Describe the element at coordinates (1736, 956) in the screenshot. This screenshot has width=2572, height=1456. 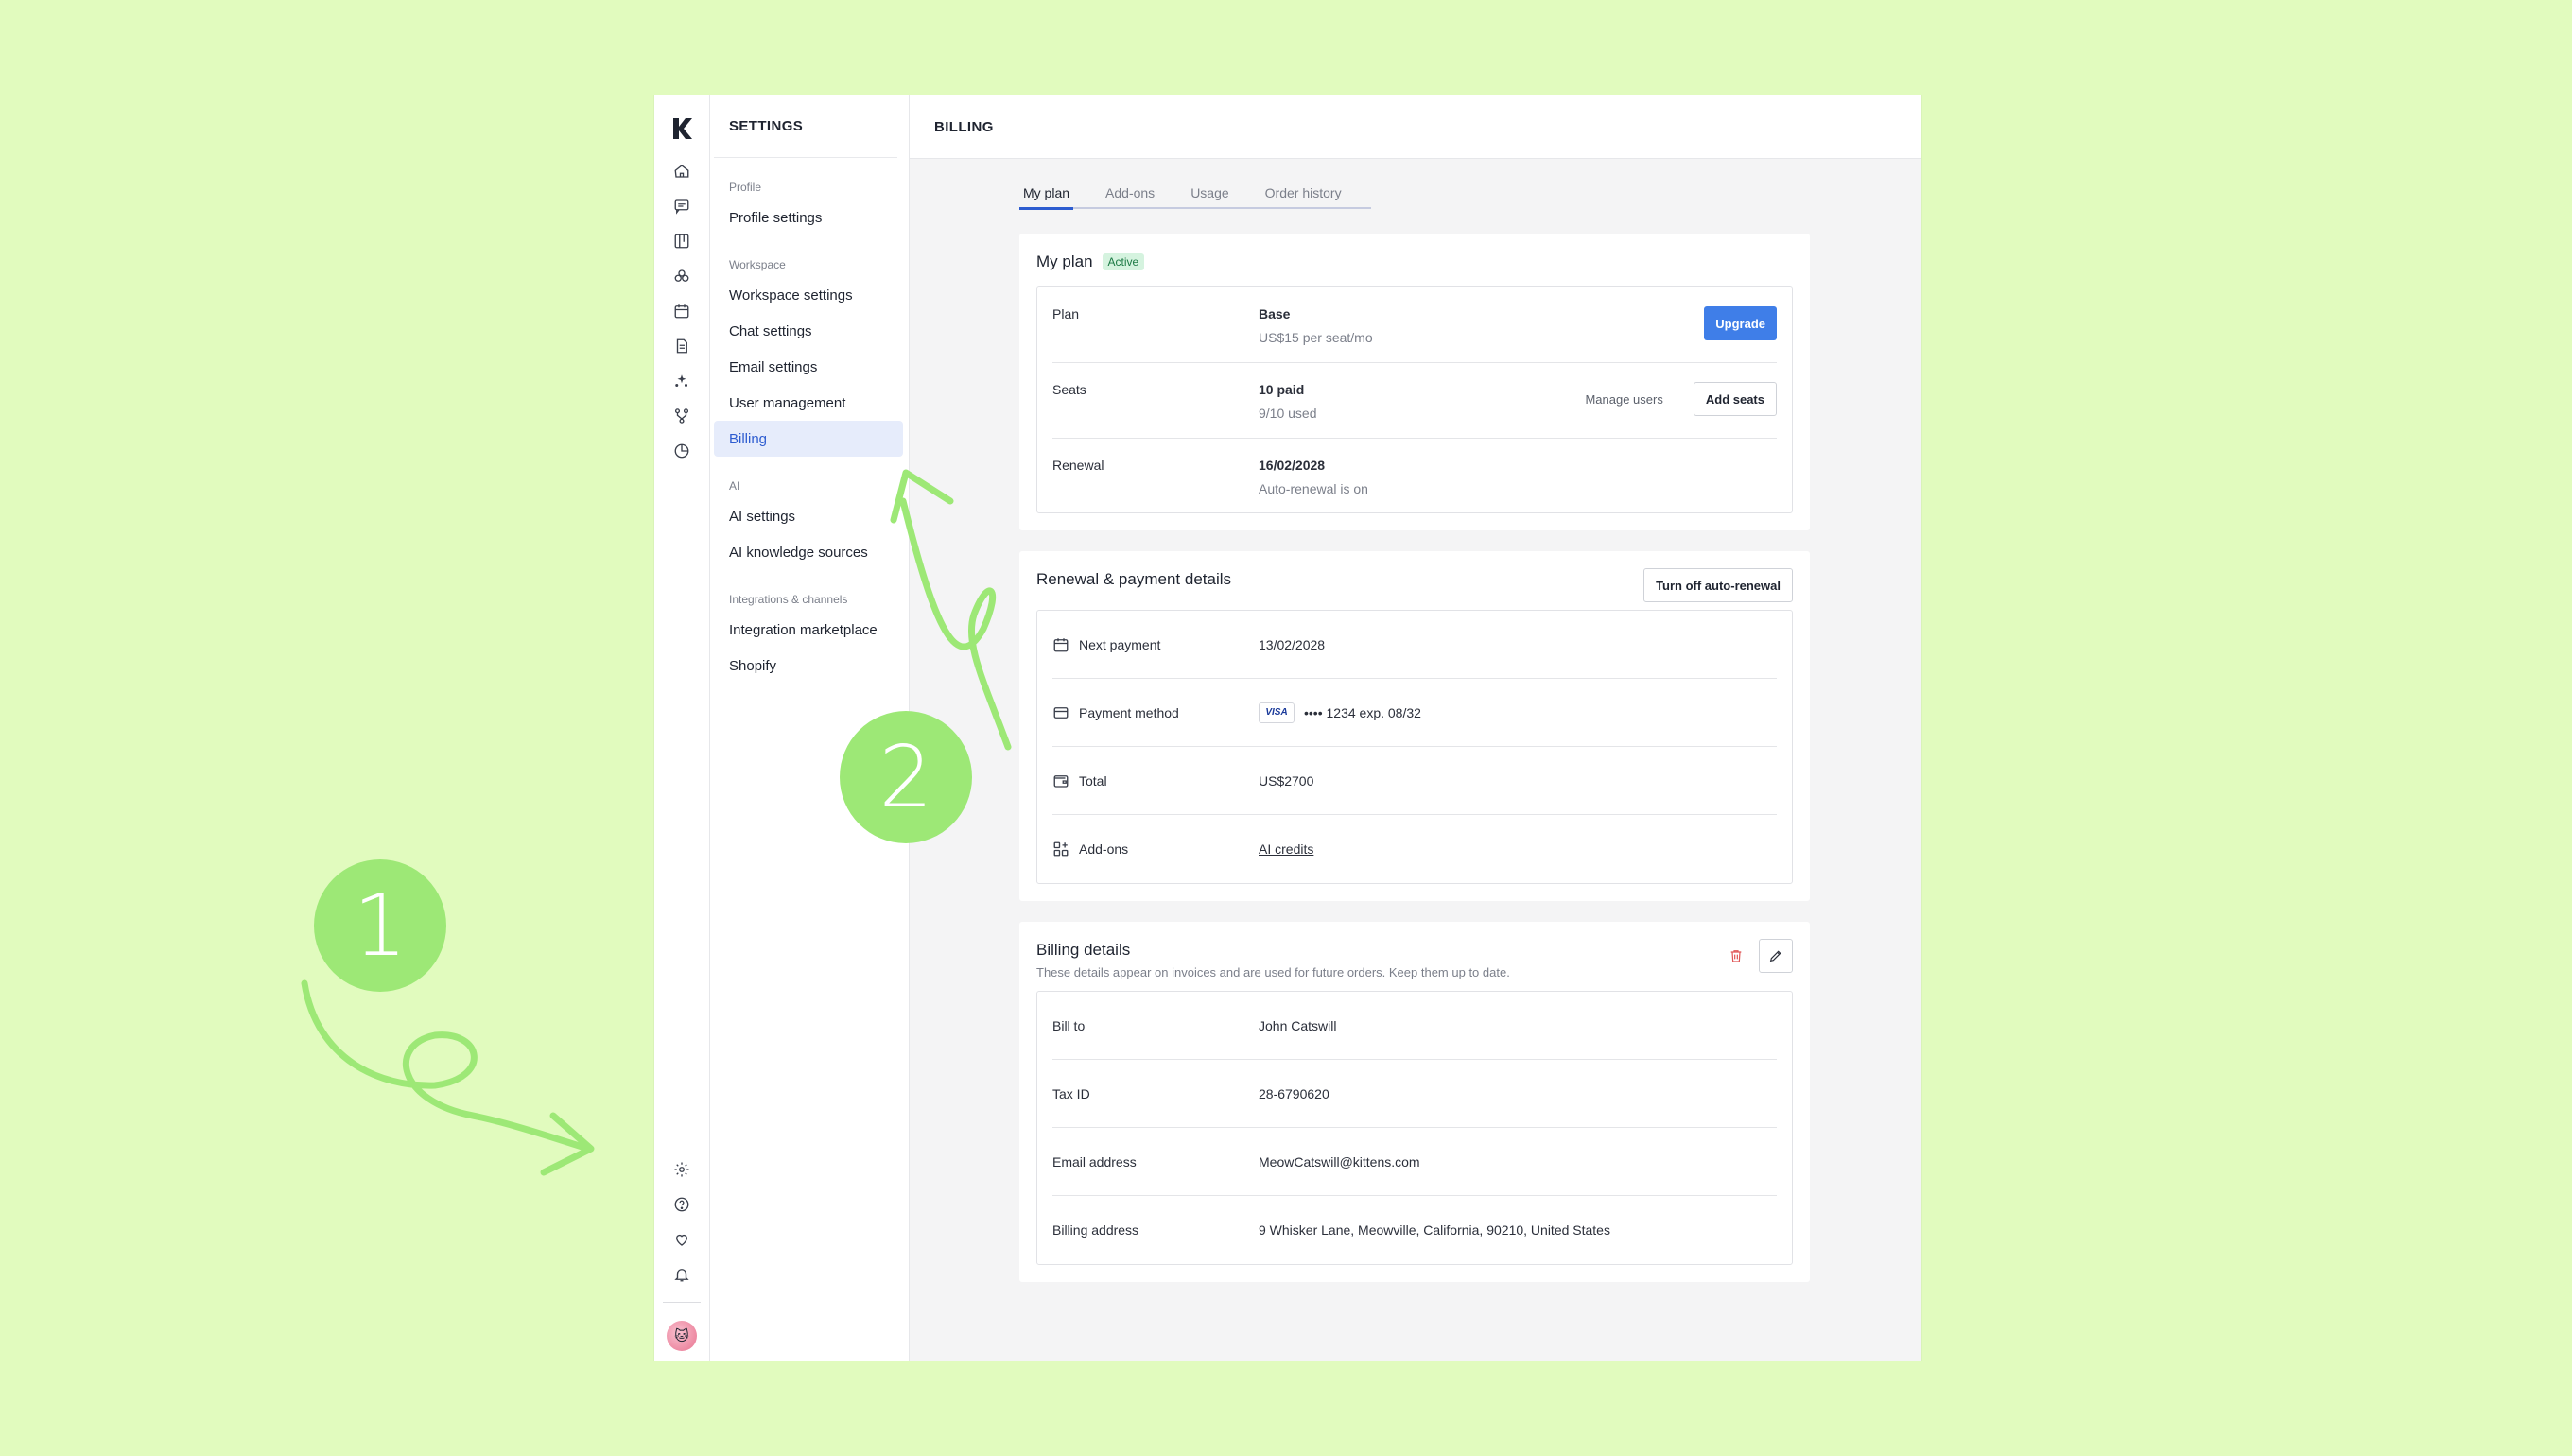
I see `trash-icon` at that location.